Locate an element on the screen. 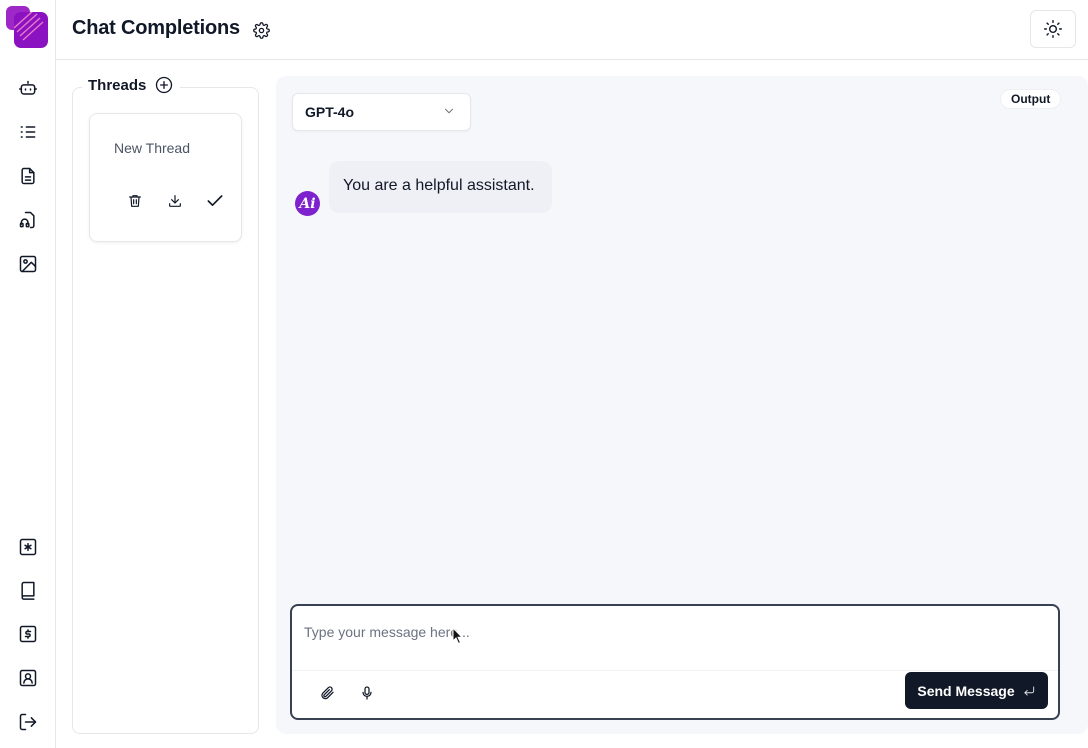  delete-thread-button is located at coordinates (135, 201).